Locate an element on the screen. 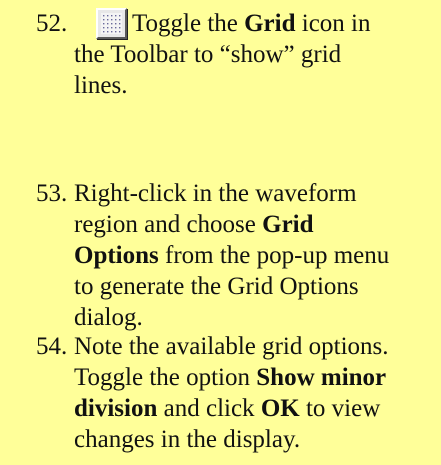  text-line: changes in the display. is located at coordinates (254, 439).